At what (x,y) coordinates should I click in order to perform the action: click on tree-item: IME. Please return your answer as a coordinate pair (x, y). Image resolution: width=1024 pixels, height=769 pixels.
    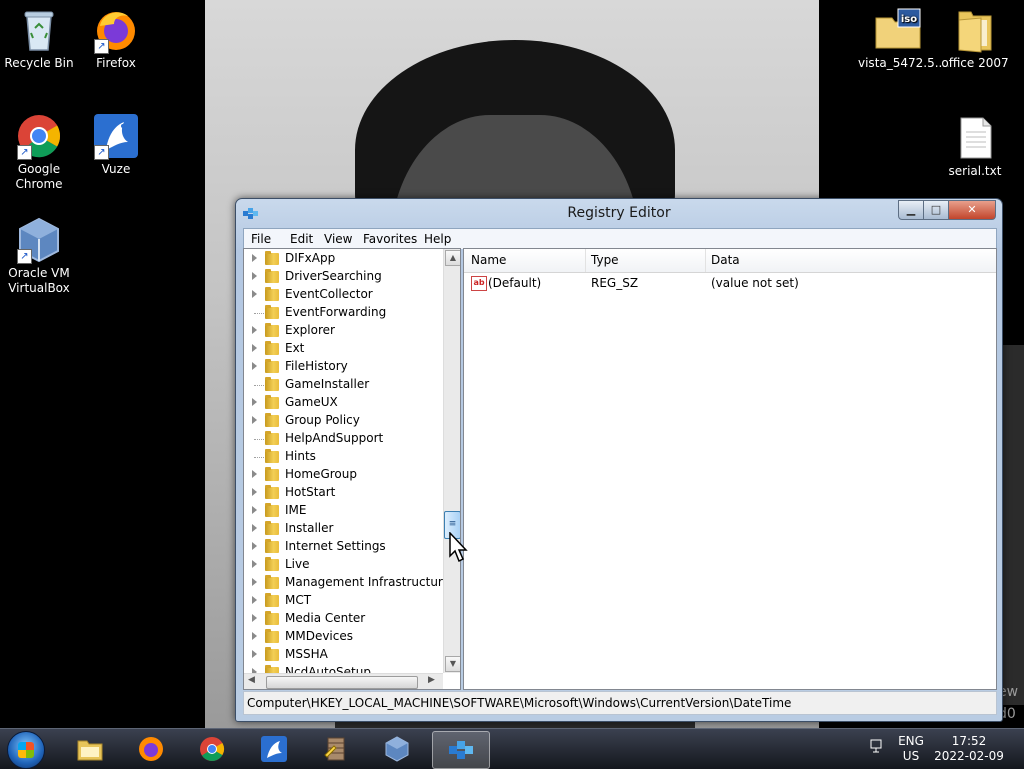
    Looking at the image, I should click on (342, 511).